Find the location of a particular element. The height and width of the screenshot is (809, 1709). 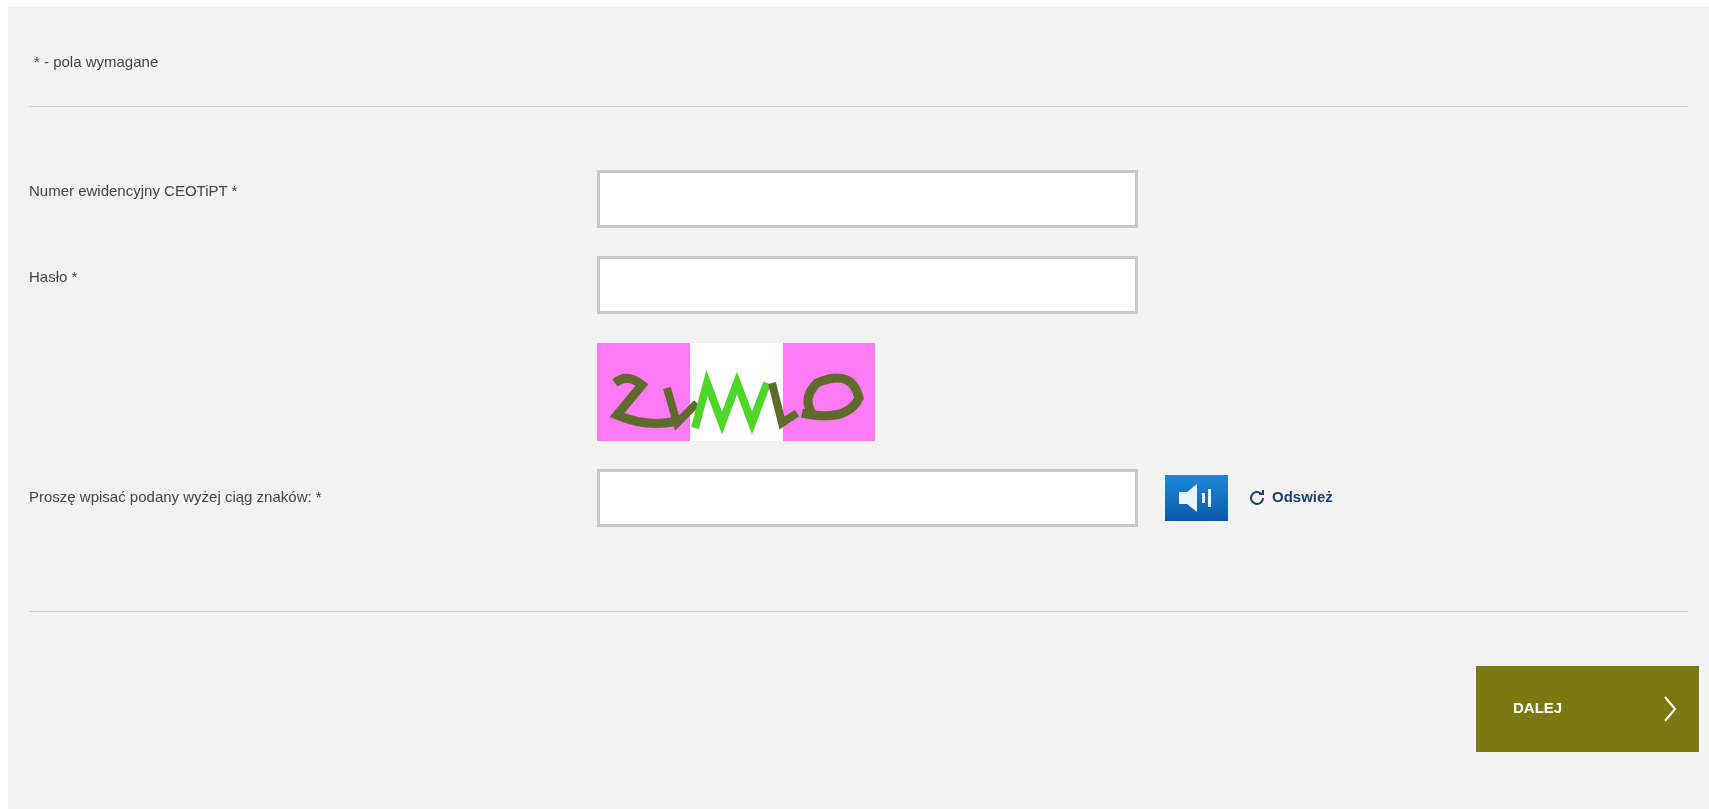

field-label: Proszę wpisać podany wyżej ciąg znaków: * is located at coordinates (176, 497).